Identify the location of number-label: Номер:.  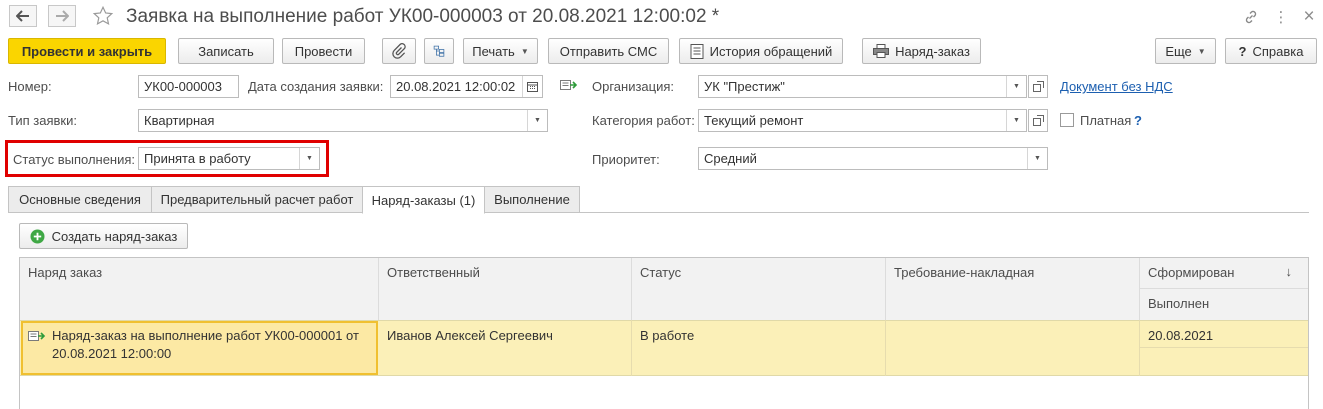
(30, 86).